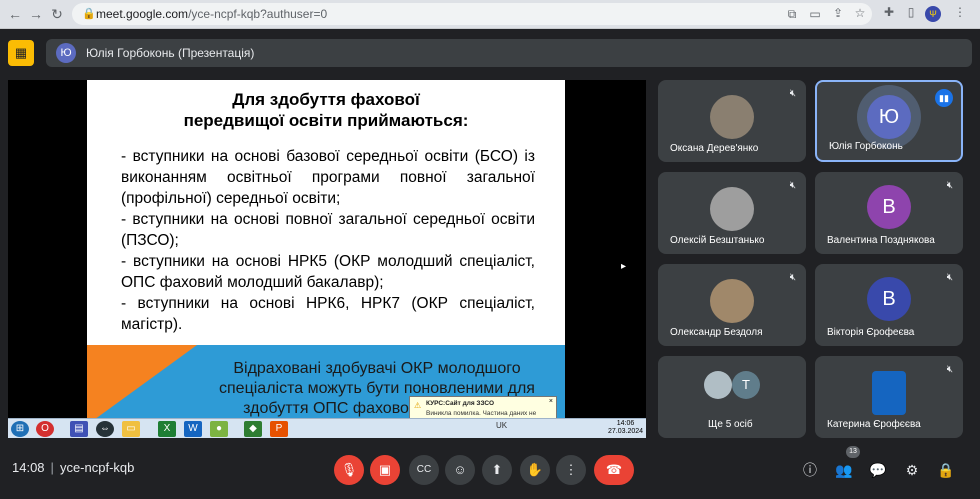 This screenshot has width=980, height=499. I want to click on end-call-button: ☎, so click(614, 470).